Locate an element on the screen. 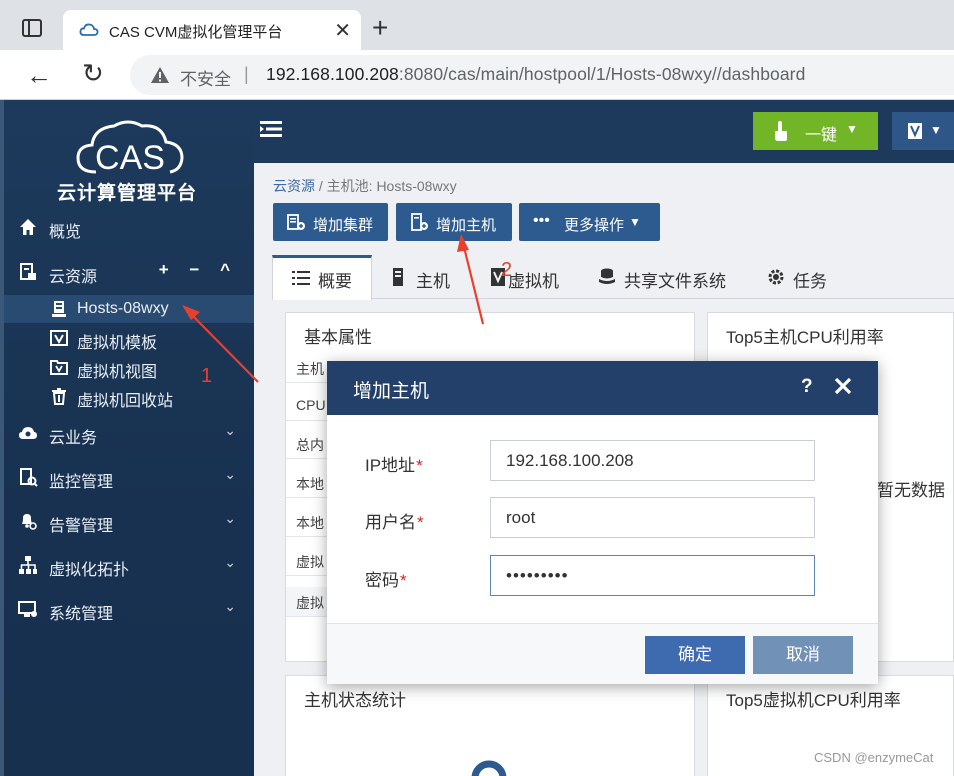 The width and height of the screenshot is (954, 776). dialog-title: 增加主机 is located at coordinates (391, 391).